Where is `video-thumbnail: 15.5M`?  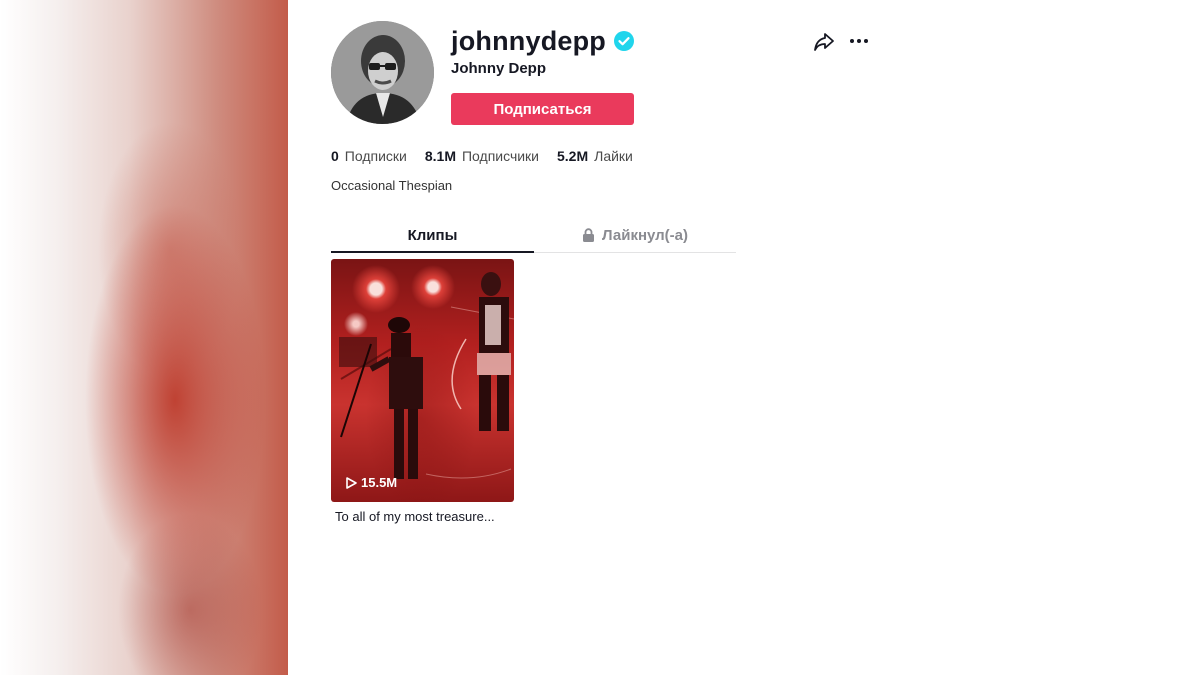
video-thumbnail: 15.5M is located at coordinates (422, 380).